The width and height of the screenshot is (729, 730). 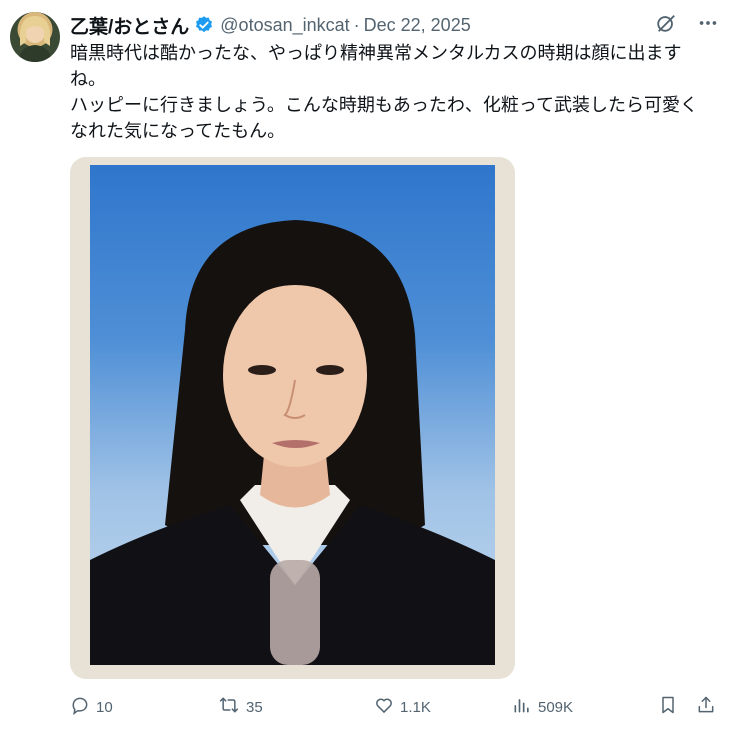 I want to click on like-button: 1.1K, so click(x=443, y=707).